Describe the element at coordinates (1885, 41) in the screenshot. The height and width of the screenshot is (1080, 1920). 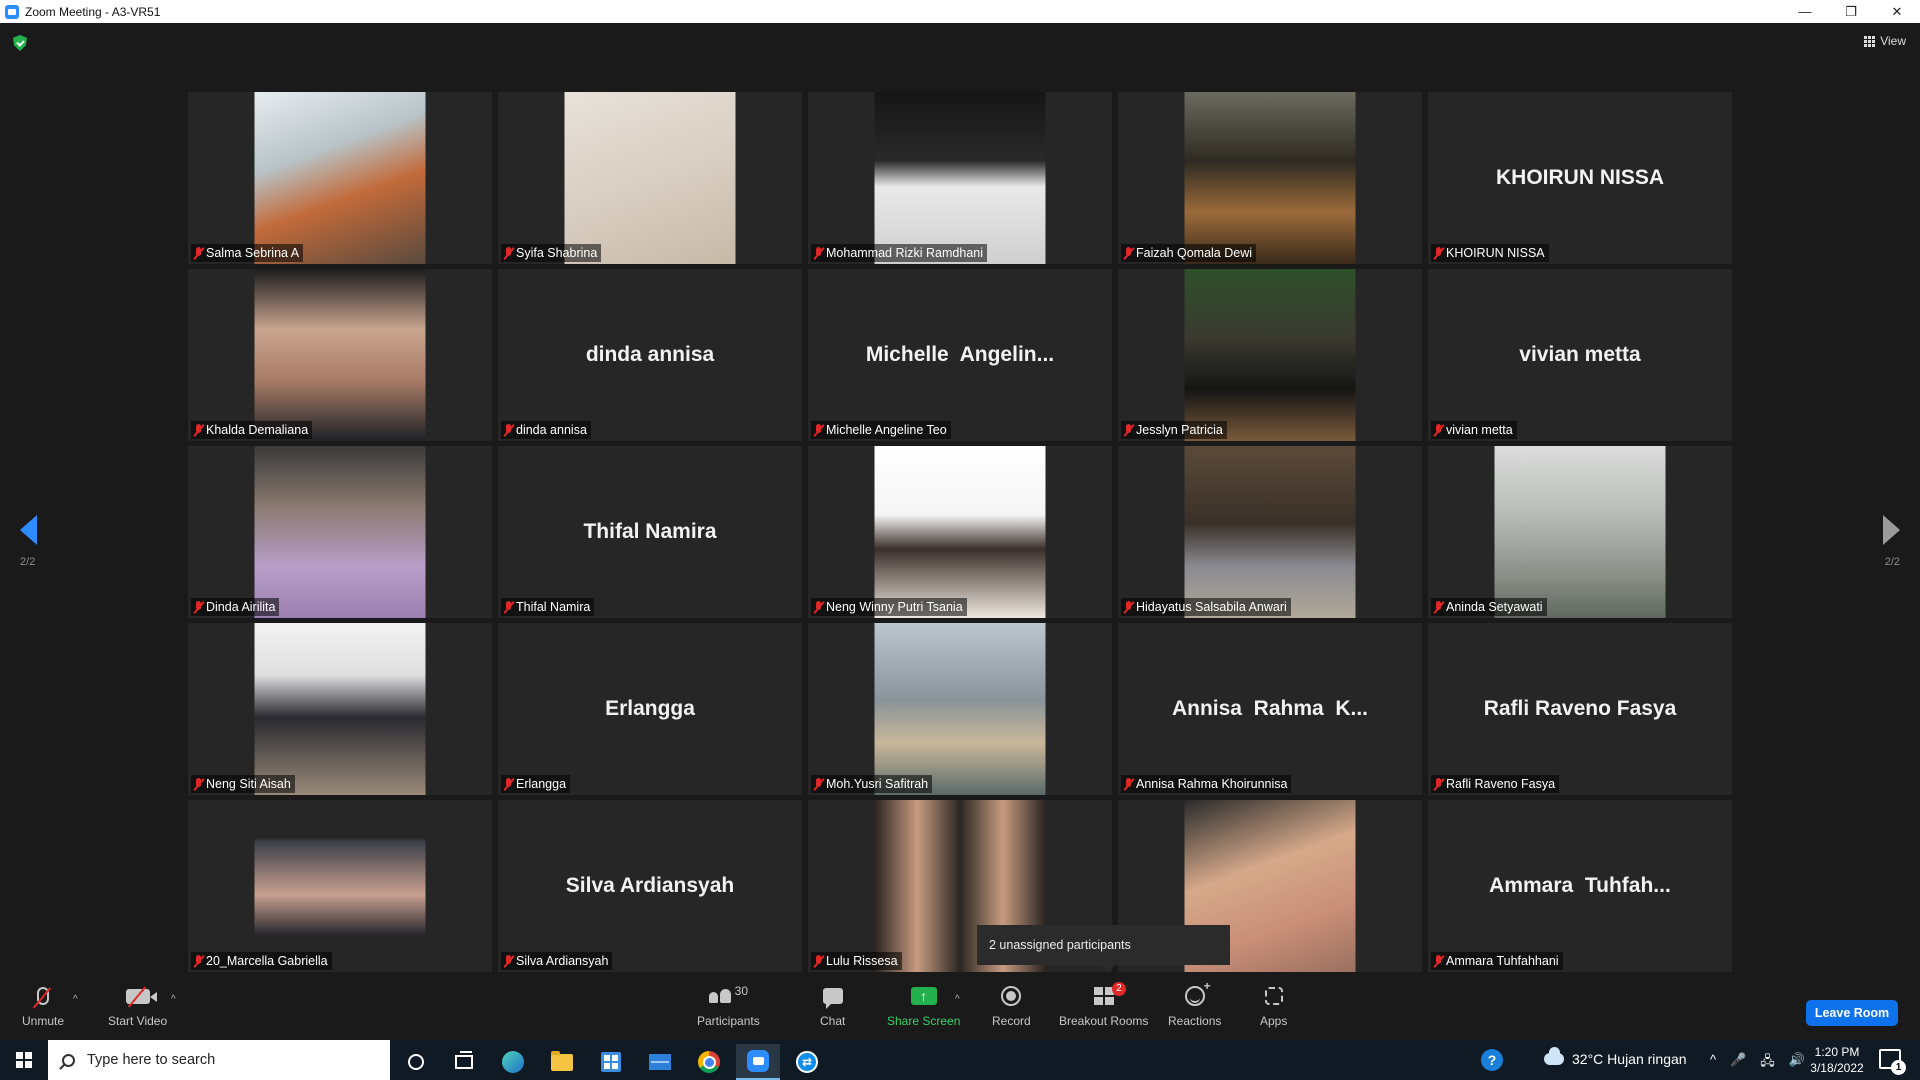
I see `view-button: View` at that location.